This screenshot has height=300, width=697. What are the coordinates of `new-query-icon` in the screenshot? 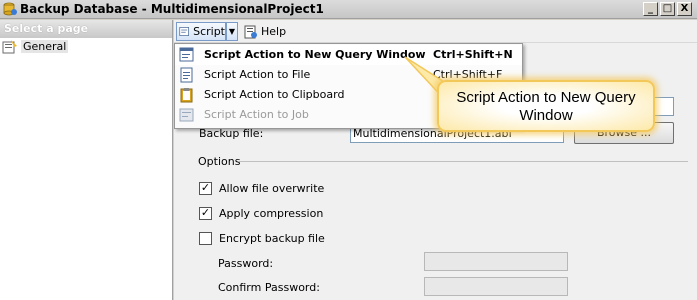 It's located at (186, 54).